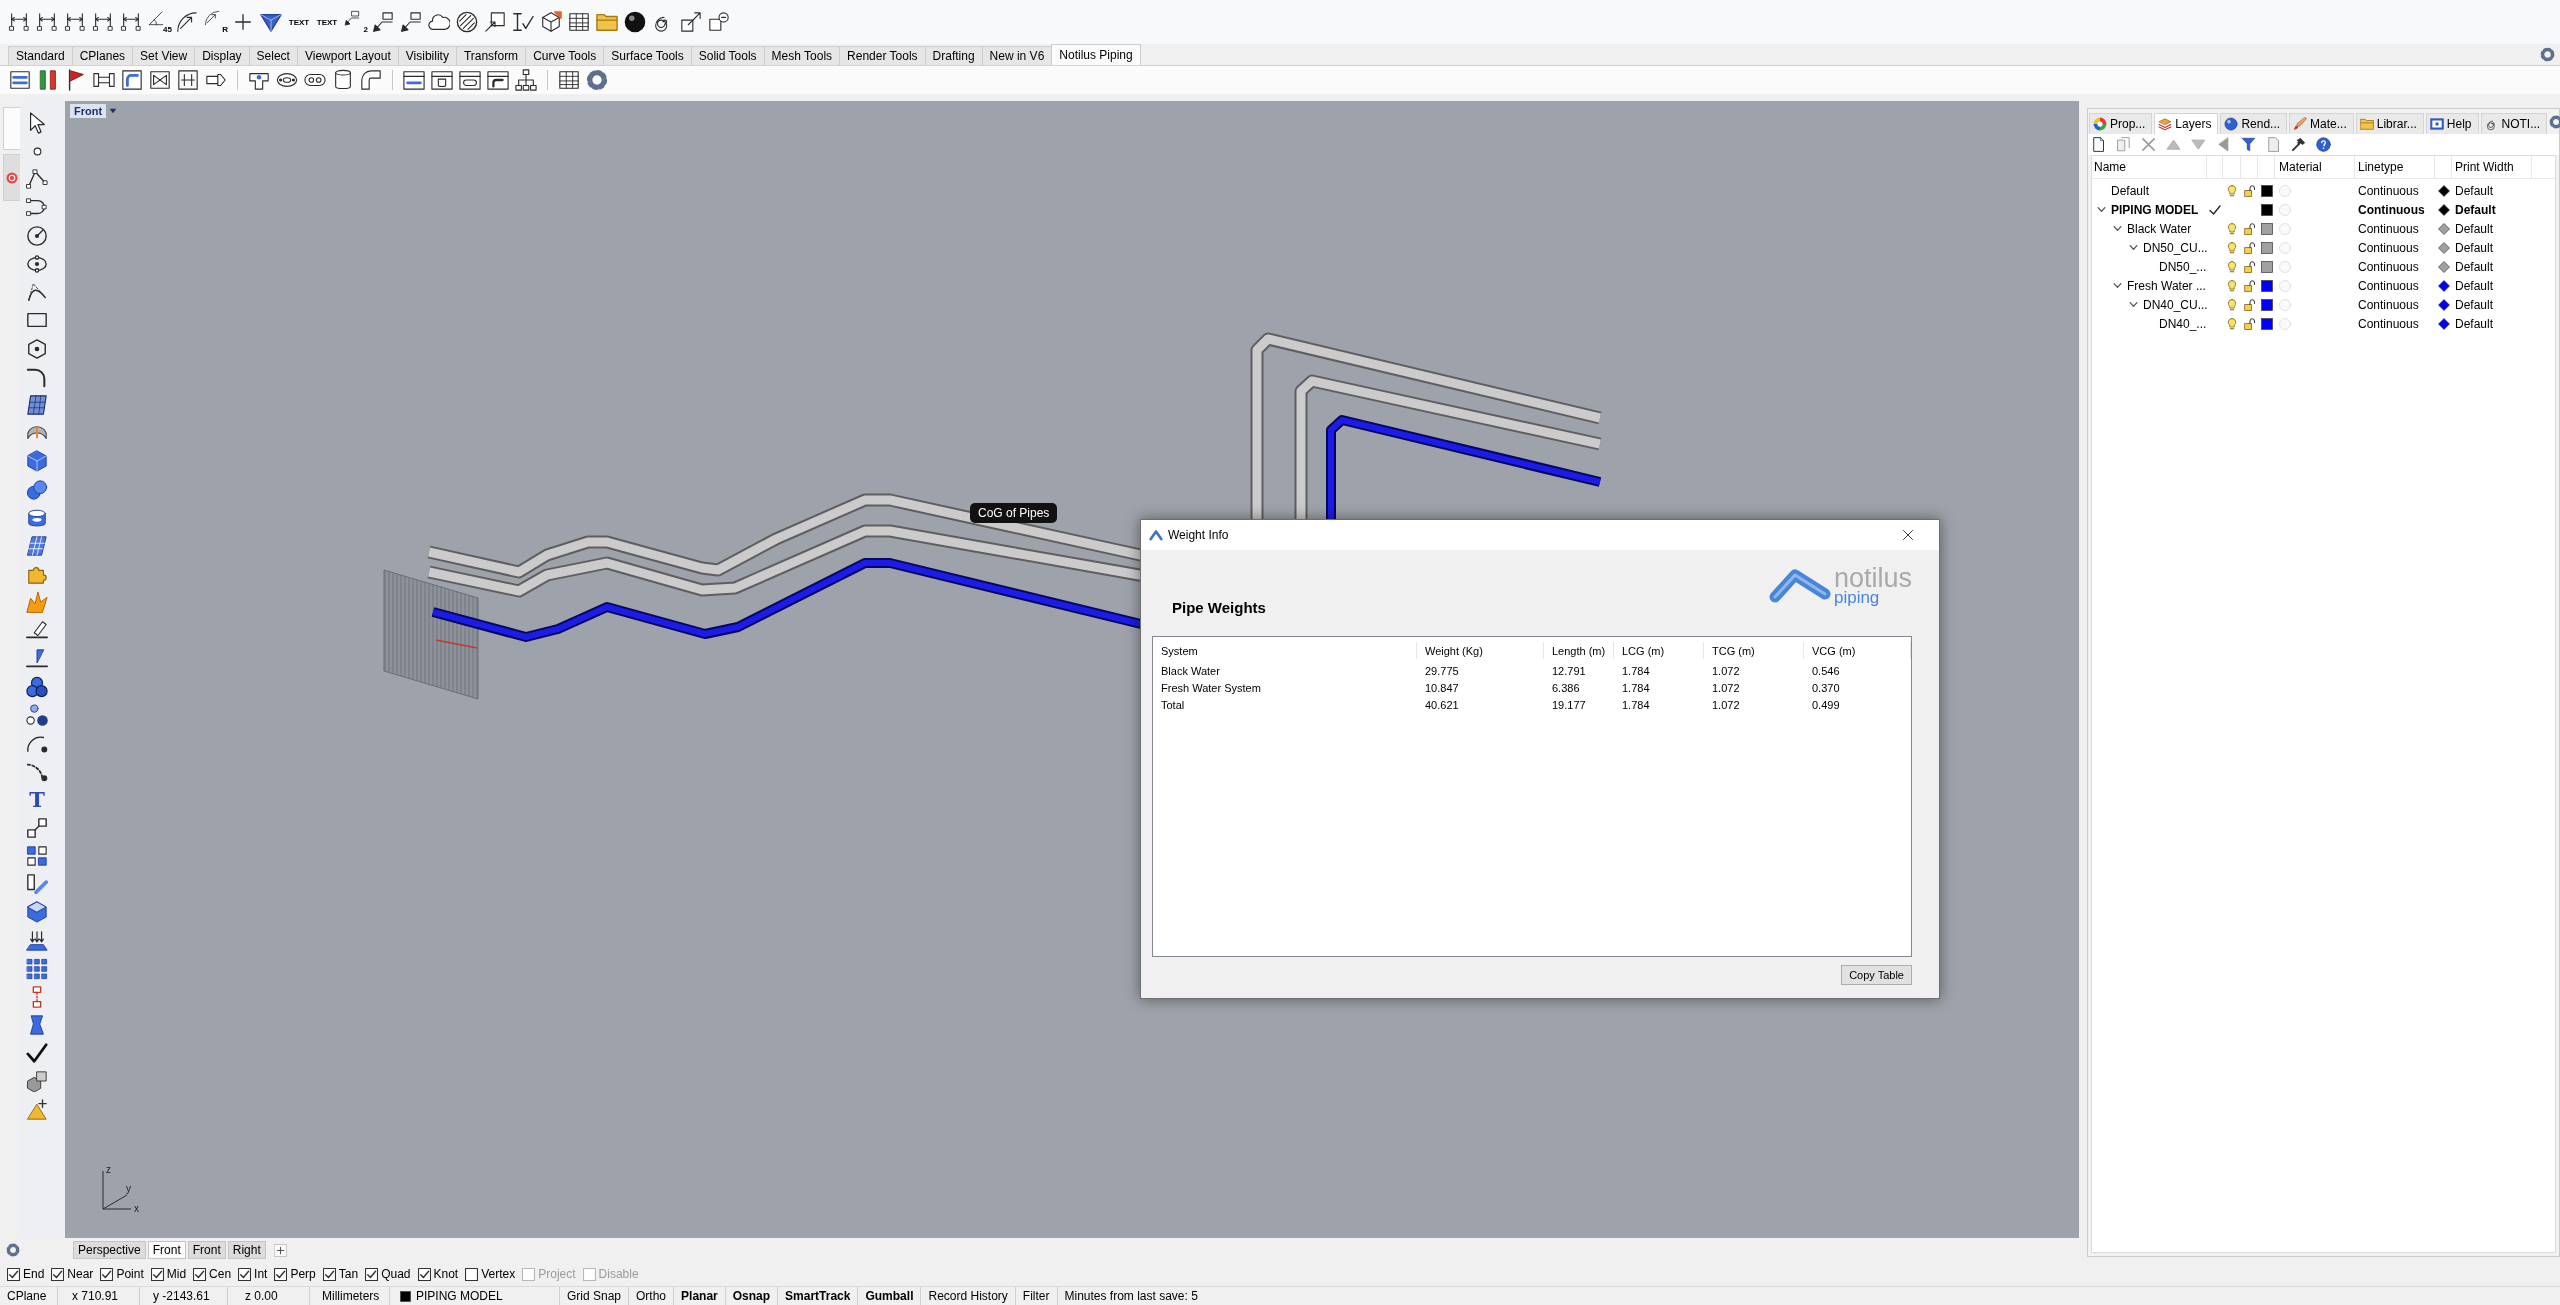 The height and width of the screenshot is (1305, 2560). What do you see at coordinates (130, 1274) in the screenshot?
I see `osnap-label: Point` at bounding box center [130, 1274].